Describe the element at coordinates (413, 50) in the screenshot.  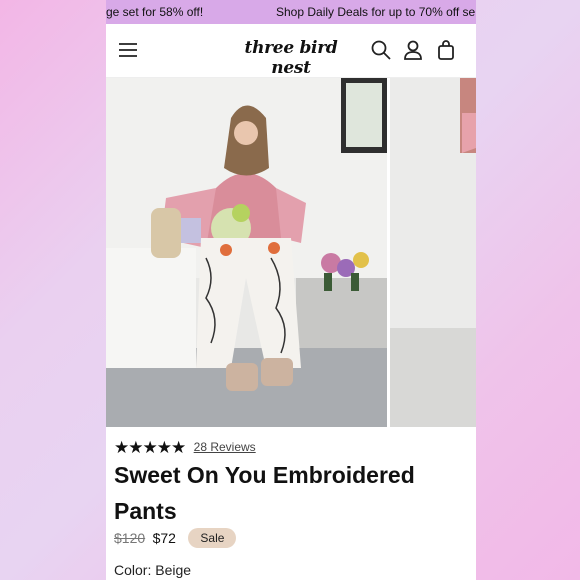
I see `account-icon` at that location.